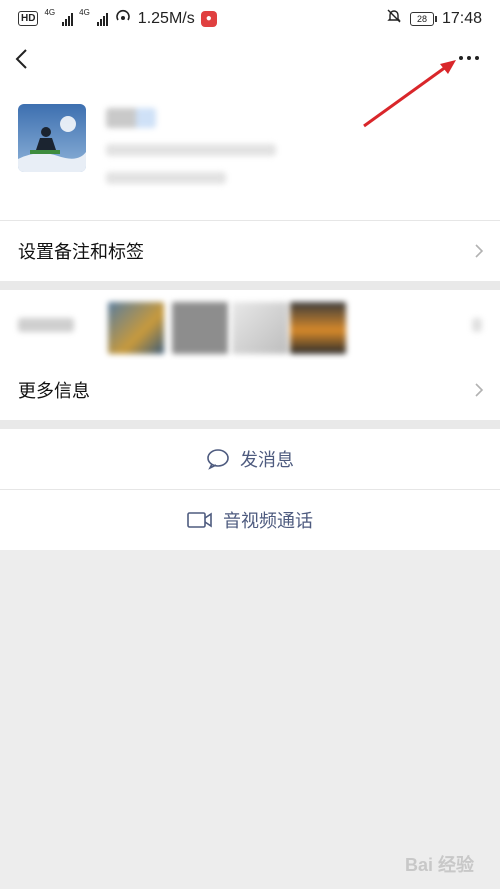 The width and height of the screenshot is (500, 889). I want to click on mute-bell-icon, so click(394, 18).